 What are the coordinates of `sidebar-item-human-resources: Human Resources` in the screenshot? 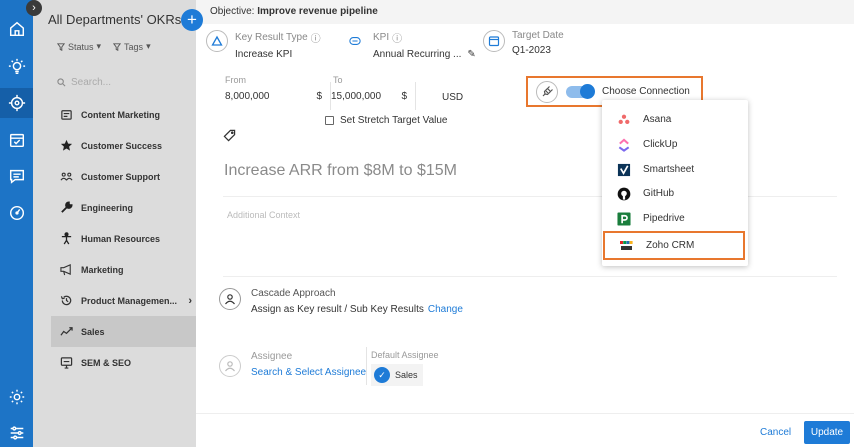 It's located at (123, 238).